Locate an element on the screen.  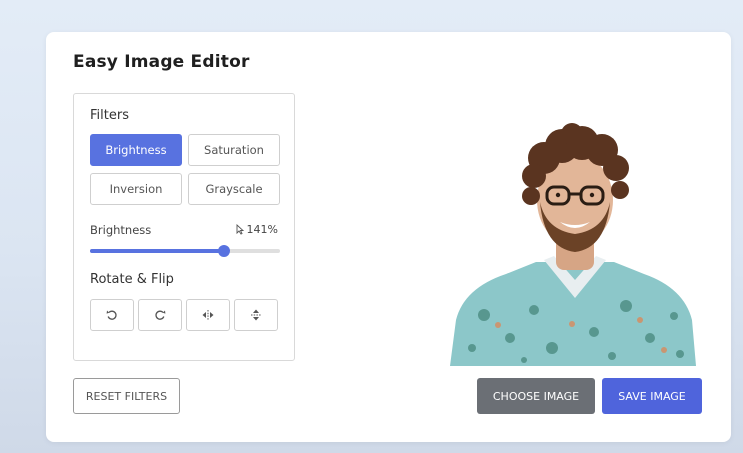
flip-vertical-icon is located at coordinates (256, 315).